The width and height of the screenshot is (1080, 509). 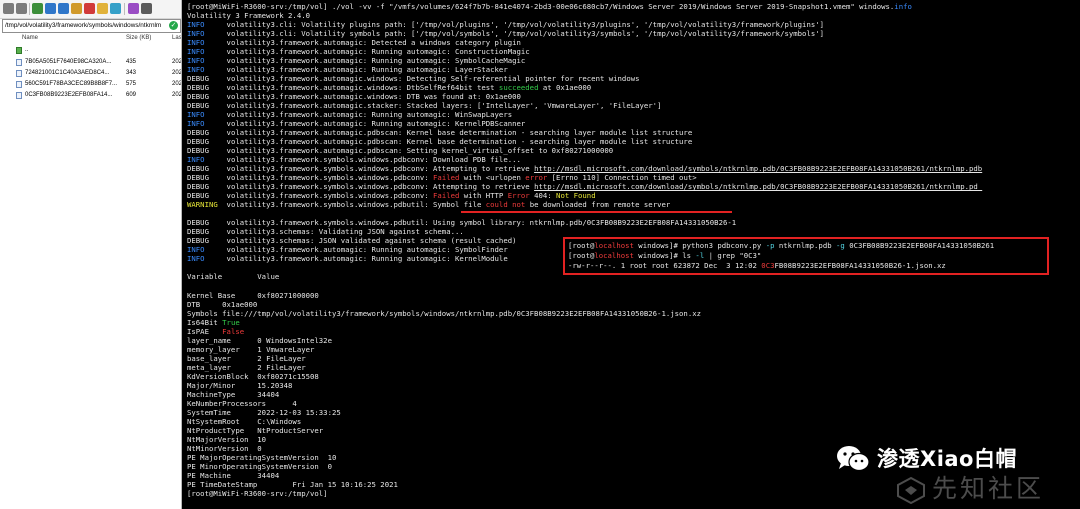 I want to click on file-row: 724821001C1C40A3AED8C4... 343 202, so click(x=90, y=73).